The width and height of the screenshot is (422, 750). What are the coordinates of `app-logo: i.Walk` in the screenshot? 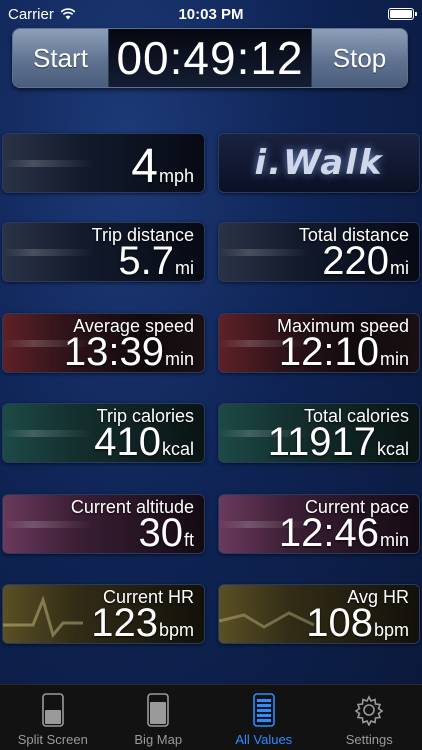 It's located at (319, 163).